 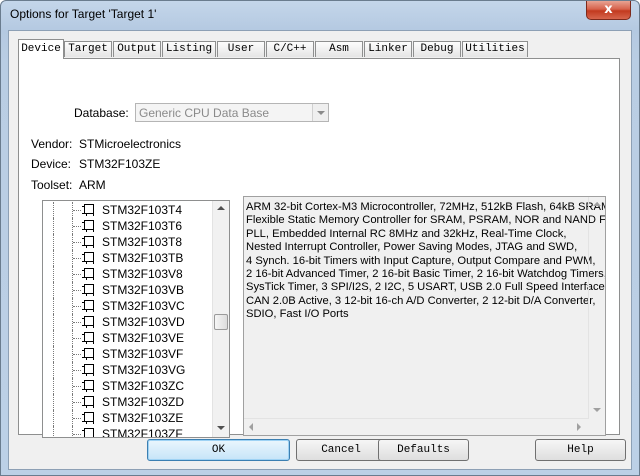 I want to click on description-hscrollbar, so click(x=416, y=426).